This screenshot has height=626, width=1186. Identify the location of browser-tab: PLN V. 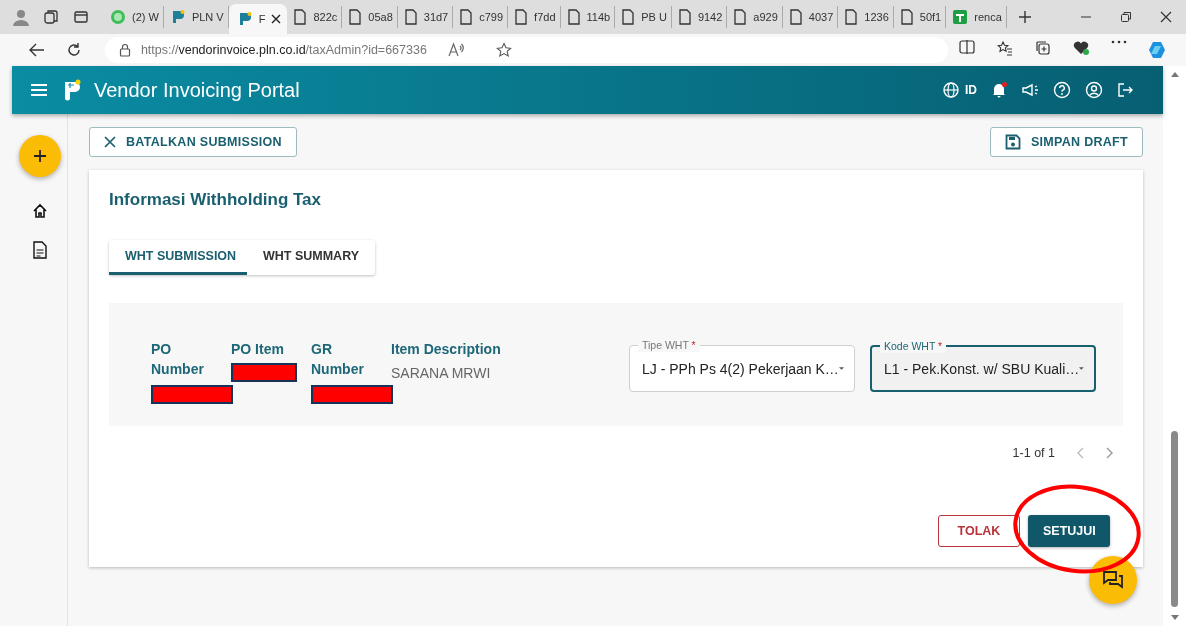
(196, 17).